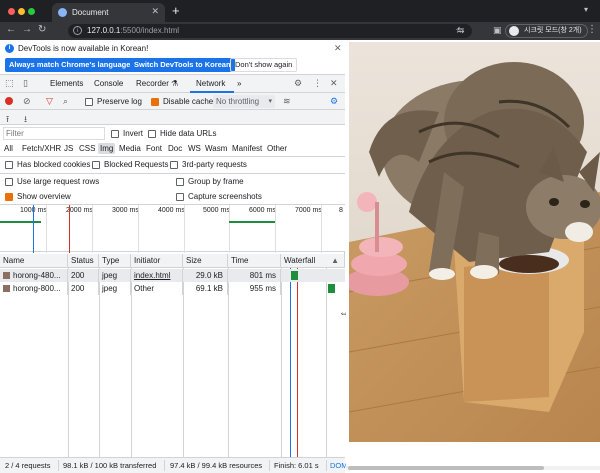  What do you see at coordinates (313, 261) in the screenshot?
I see `column-header-waterfall: Waterfall ▲` at bounding box center [313, 261].